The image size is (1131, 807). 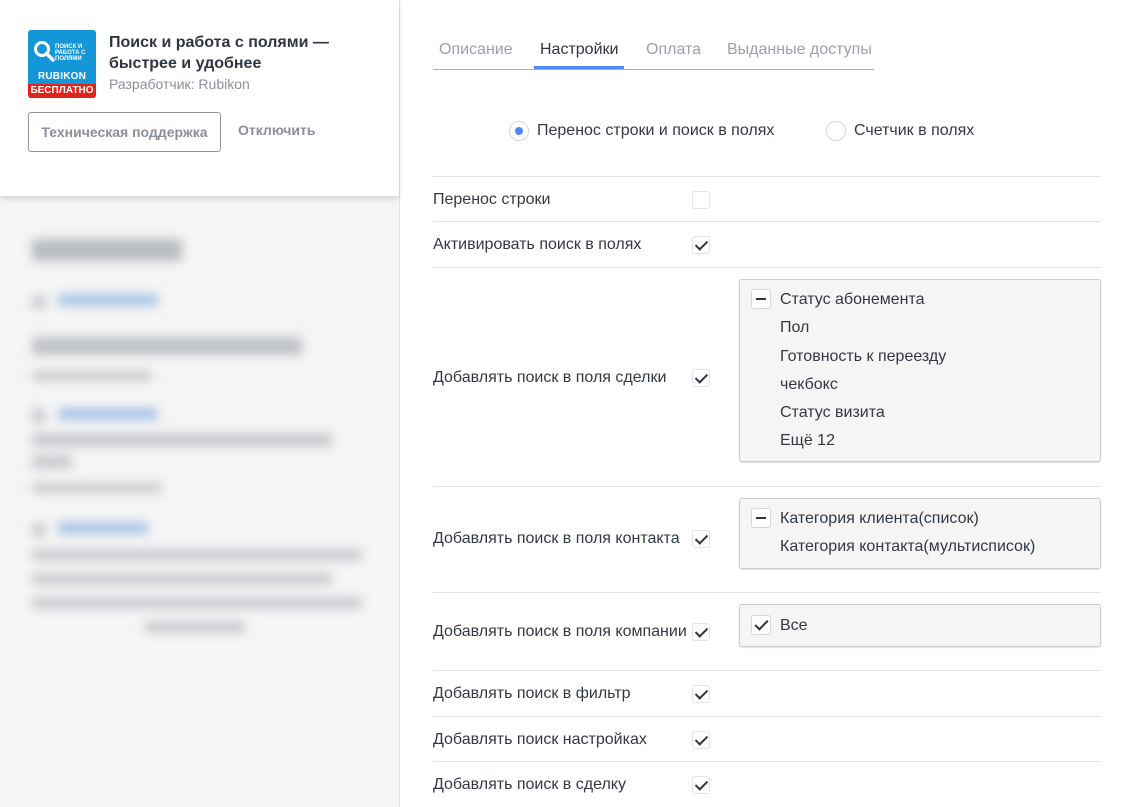 What do you see at coordinates (476, 50) in the screenshot?
I see `tab-description: Описание` at bounding box center [476, 50].